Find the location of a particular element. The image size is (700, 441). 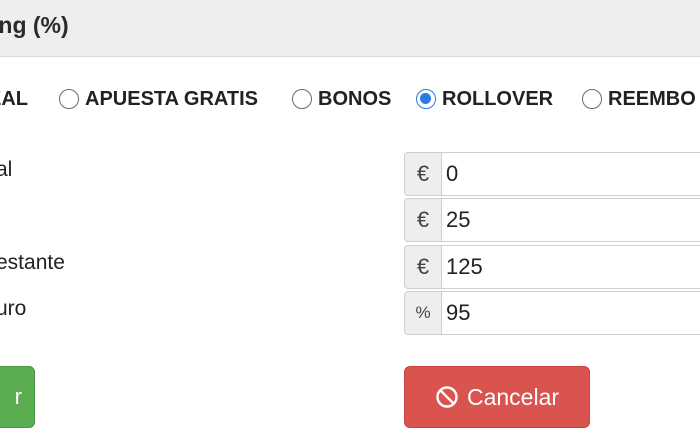

radio-label: ROLLOVER is located at coordinates (498, 98).